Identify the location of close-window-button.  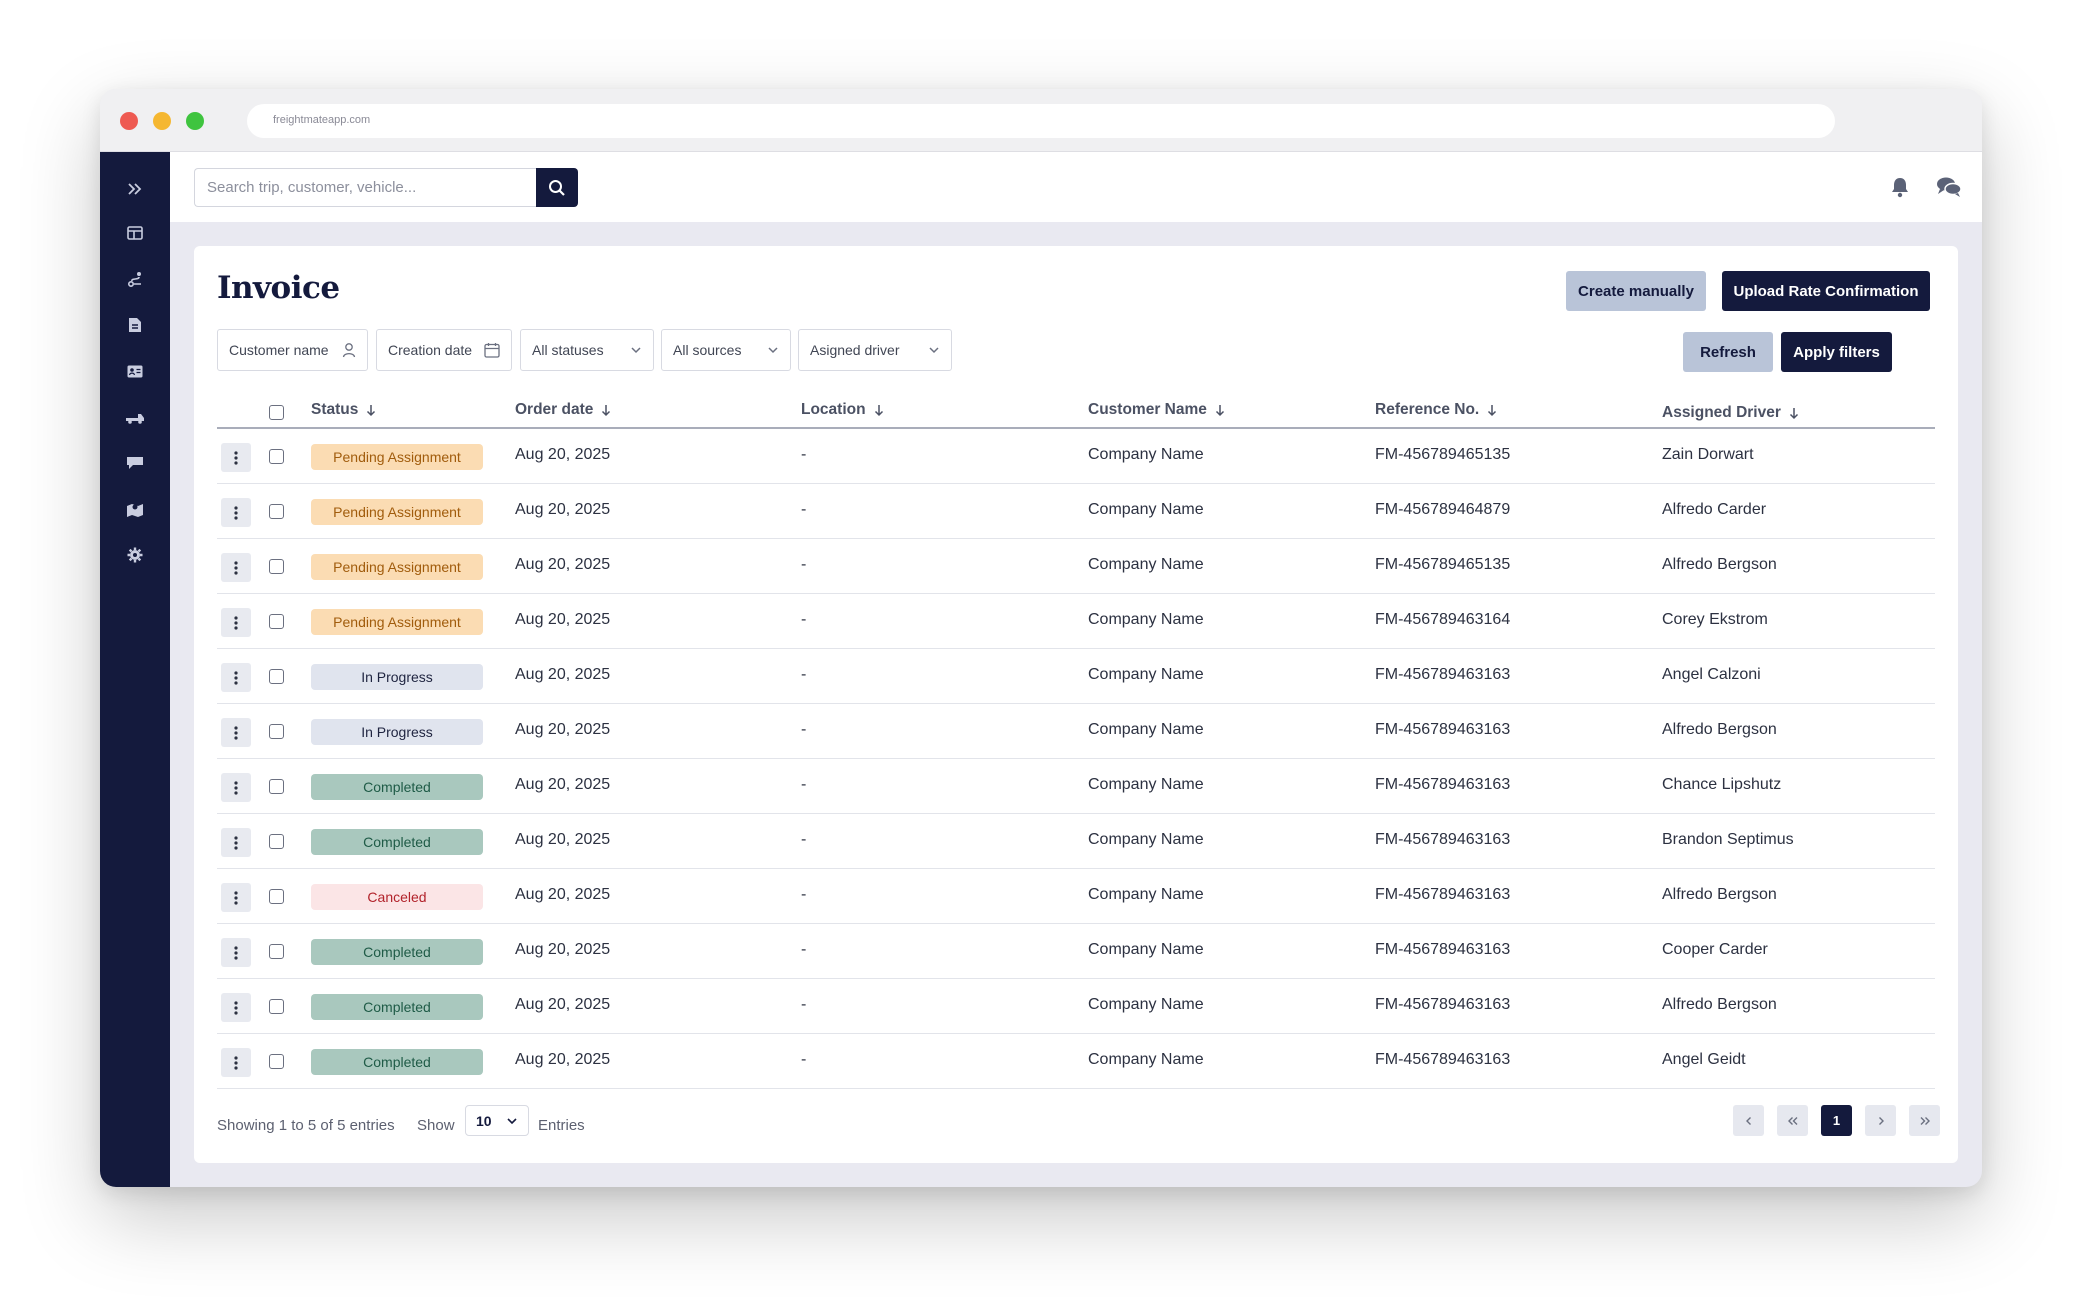
(129, 121).